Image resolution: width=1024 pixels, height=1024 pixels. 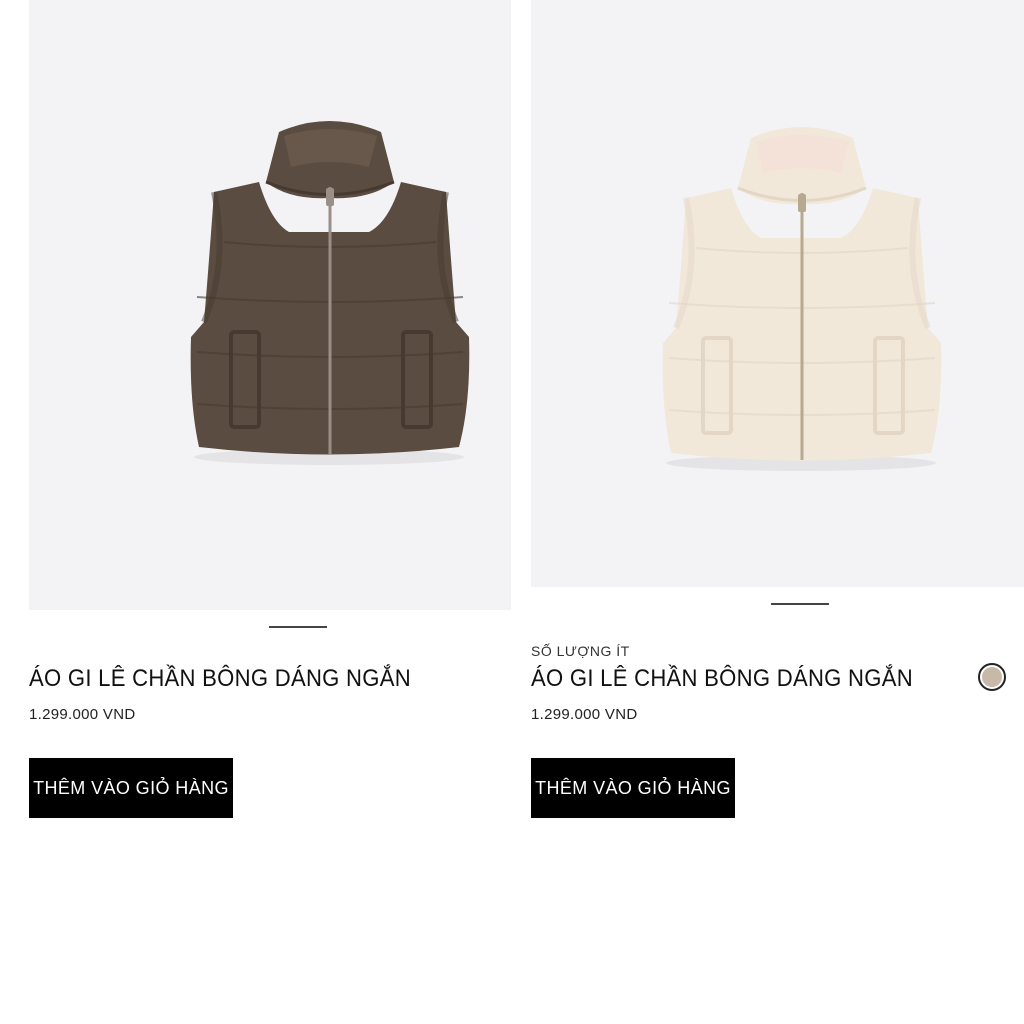 I want to click on color-swatch-fill, so click(x=992, y=677).